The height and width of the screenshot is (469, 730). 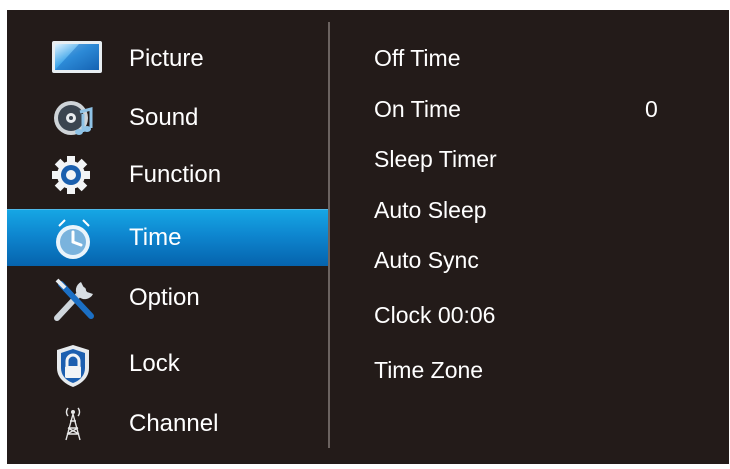 What do you see at coordinates (651, 109) in the screenshot?
I see `on-time-value: 0` at bounding box center [651, 109].